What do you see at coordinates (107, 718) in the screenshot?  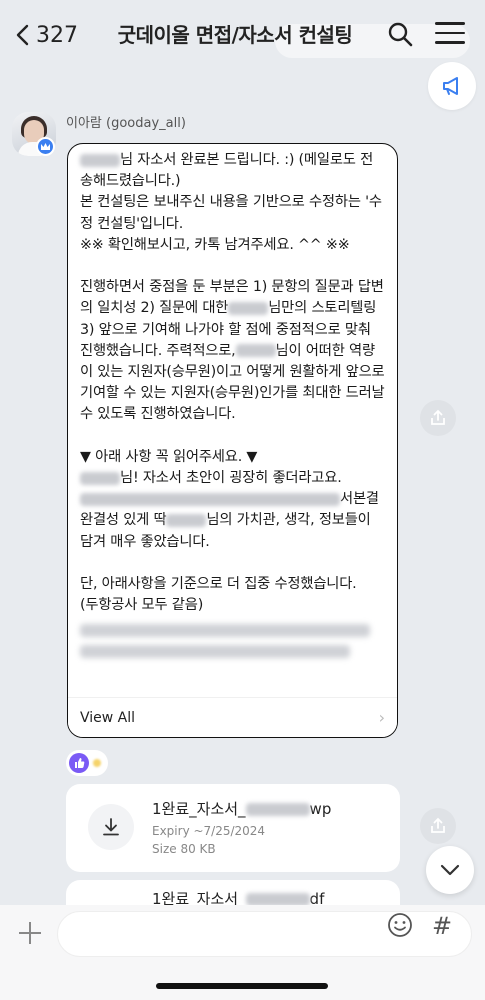 I see `view-all-link: View All` at bounding box center [107, 718].